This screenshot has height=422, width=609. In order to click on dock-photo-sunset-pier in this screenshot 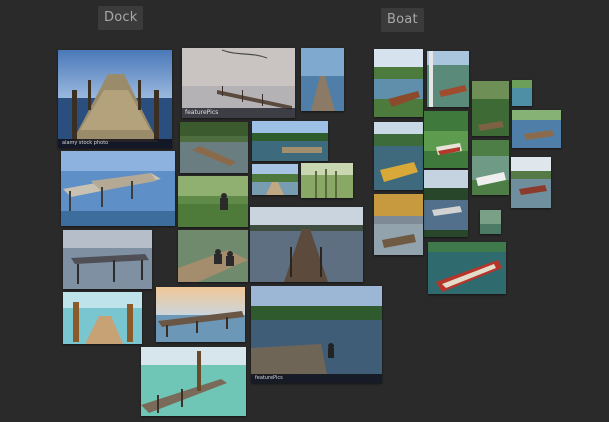, I will do `click(200, 314)`.